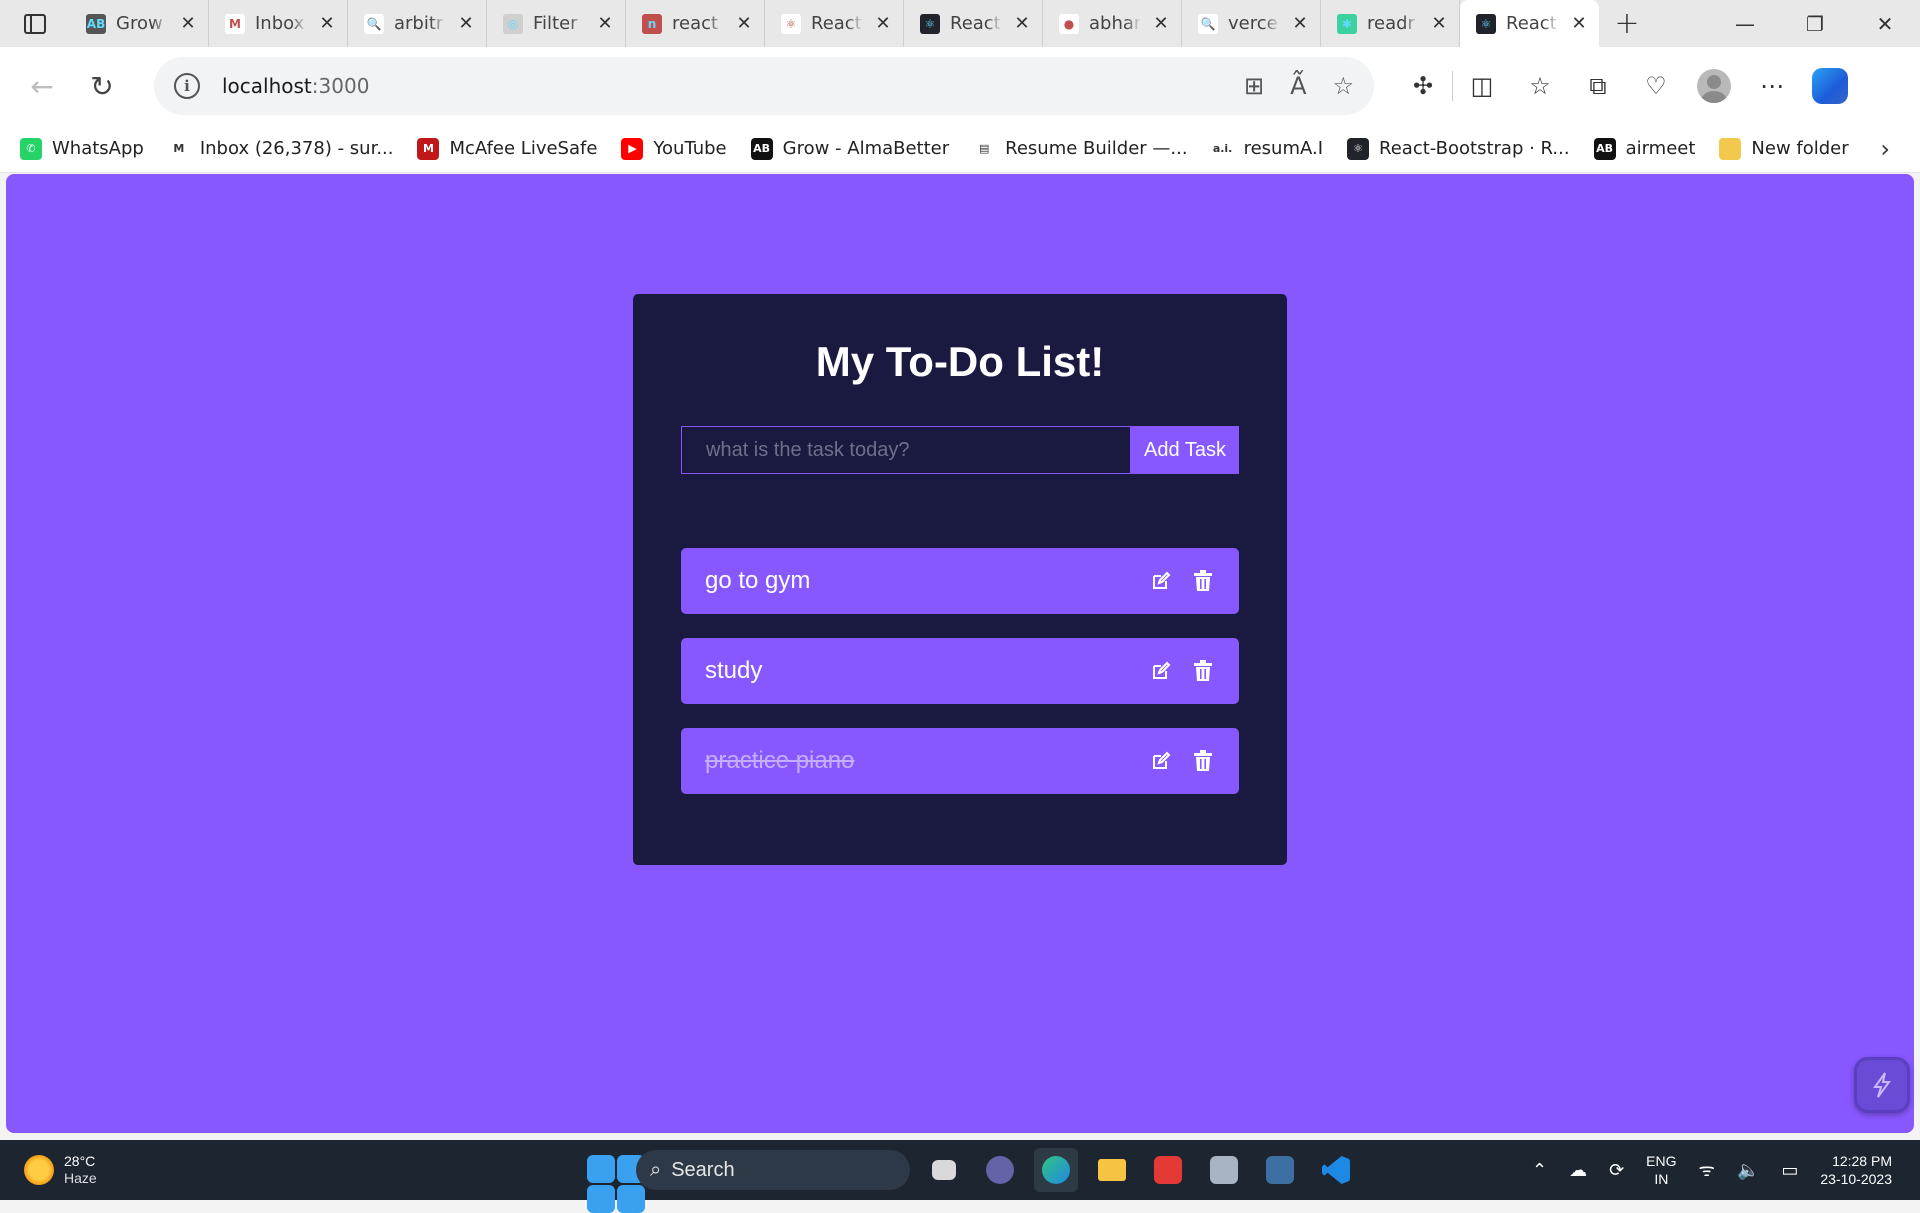  What do you see at coordinates (1185, 450) in the screenshot?
I see `add-task-button: Add Task` at bounding box center [1185, 450].